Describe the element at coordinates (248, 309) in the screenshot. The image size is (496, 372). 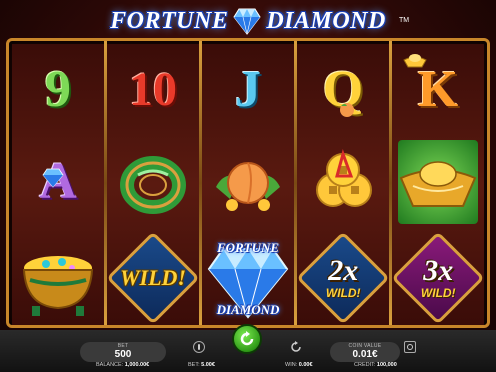
I see `diamond-text: DIAMOND` at that location.